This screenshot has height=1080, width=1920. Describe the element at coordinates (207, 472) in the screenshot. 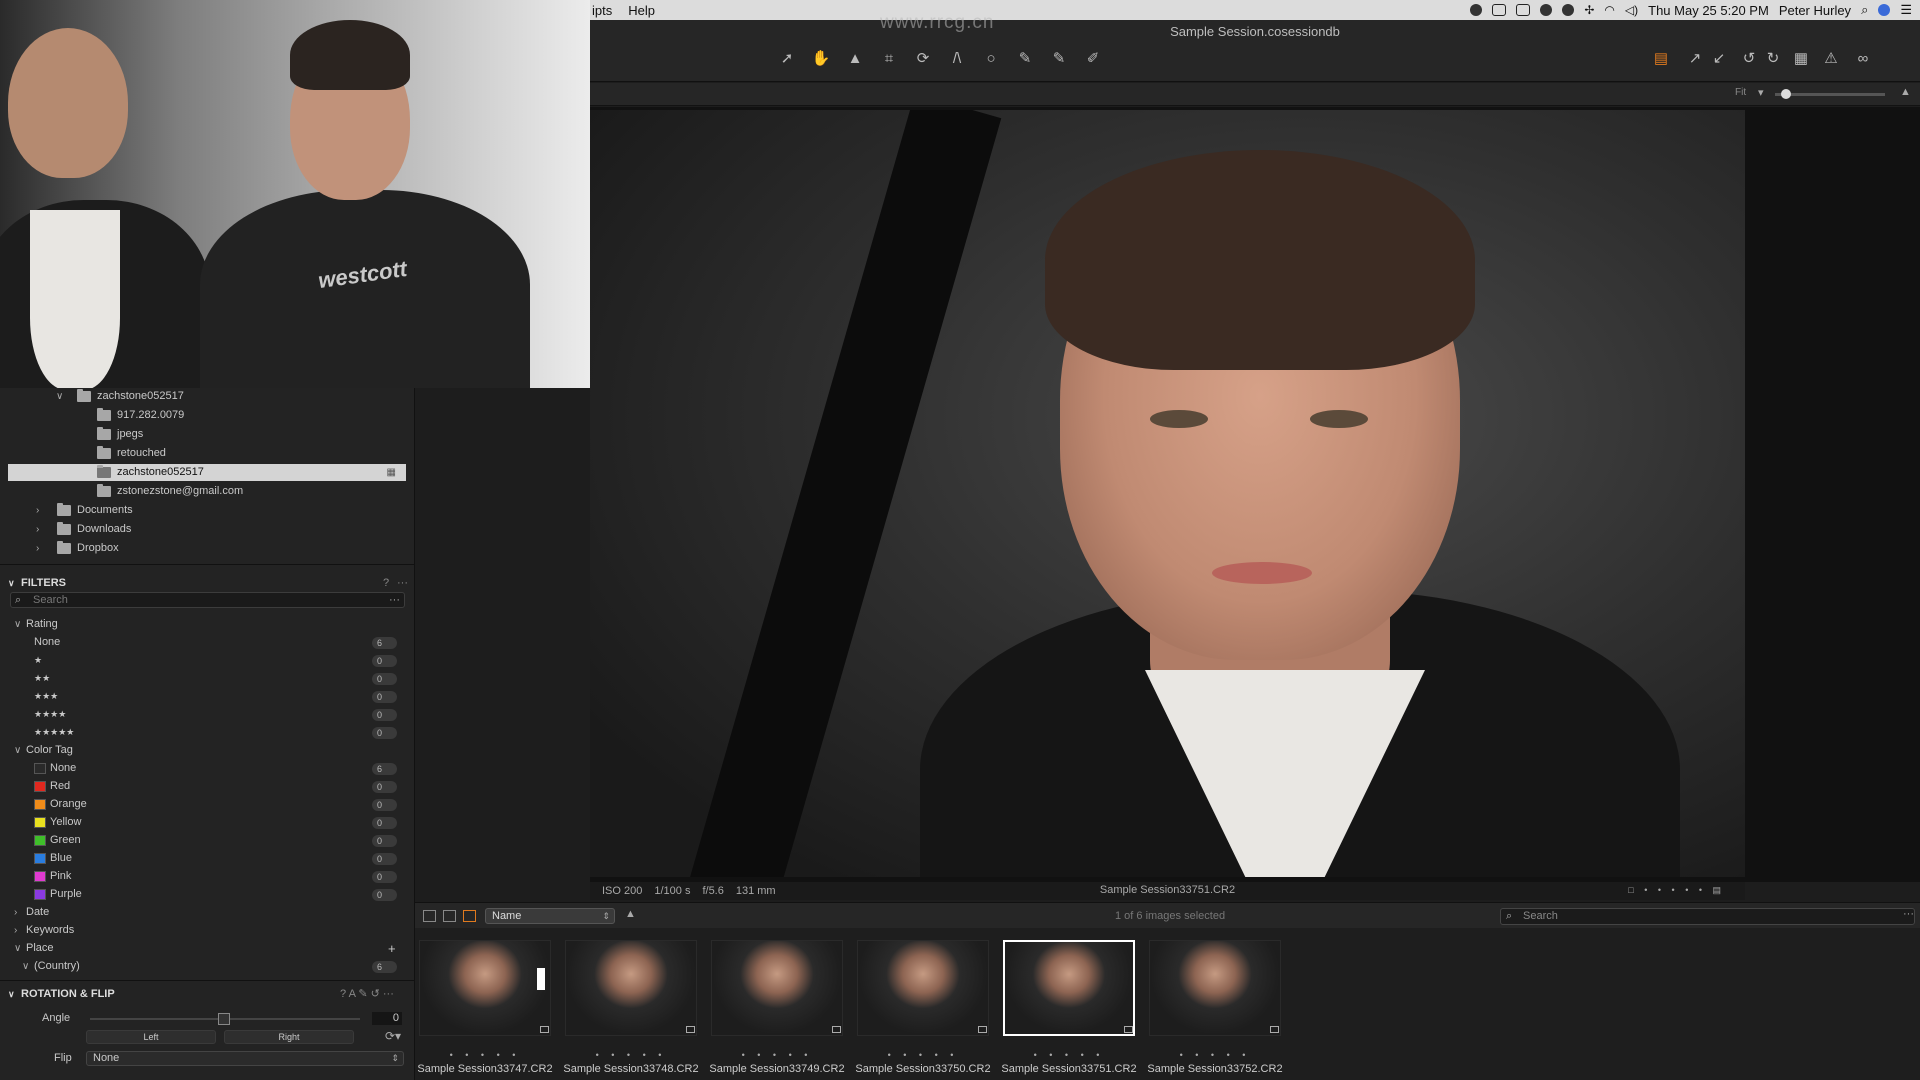

I see `folder-item-selected: zachstone052517 ▦` at that location.